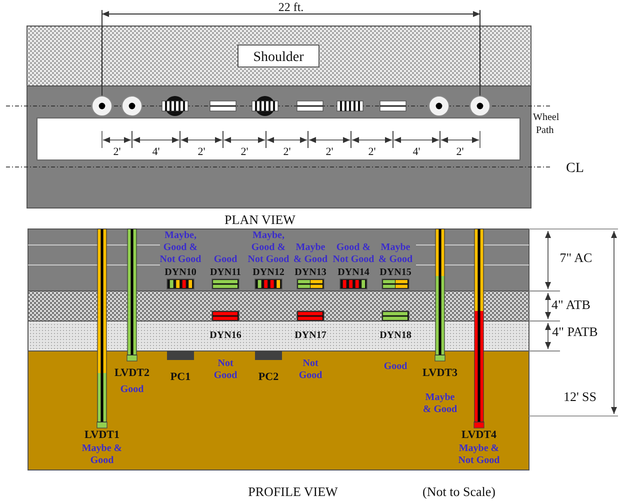 Image resolution: width=624 pixels, height=502 pixels. Describe the element at coordinates (396, 272) in the screenshot. I see `gauge-label: DYN15` at that location.